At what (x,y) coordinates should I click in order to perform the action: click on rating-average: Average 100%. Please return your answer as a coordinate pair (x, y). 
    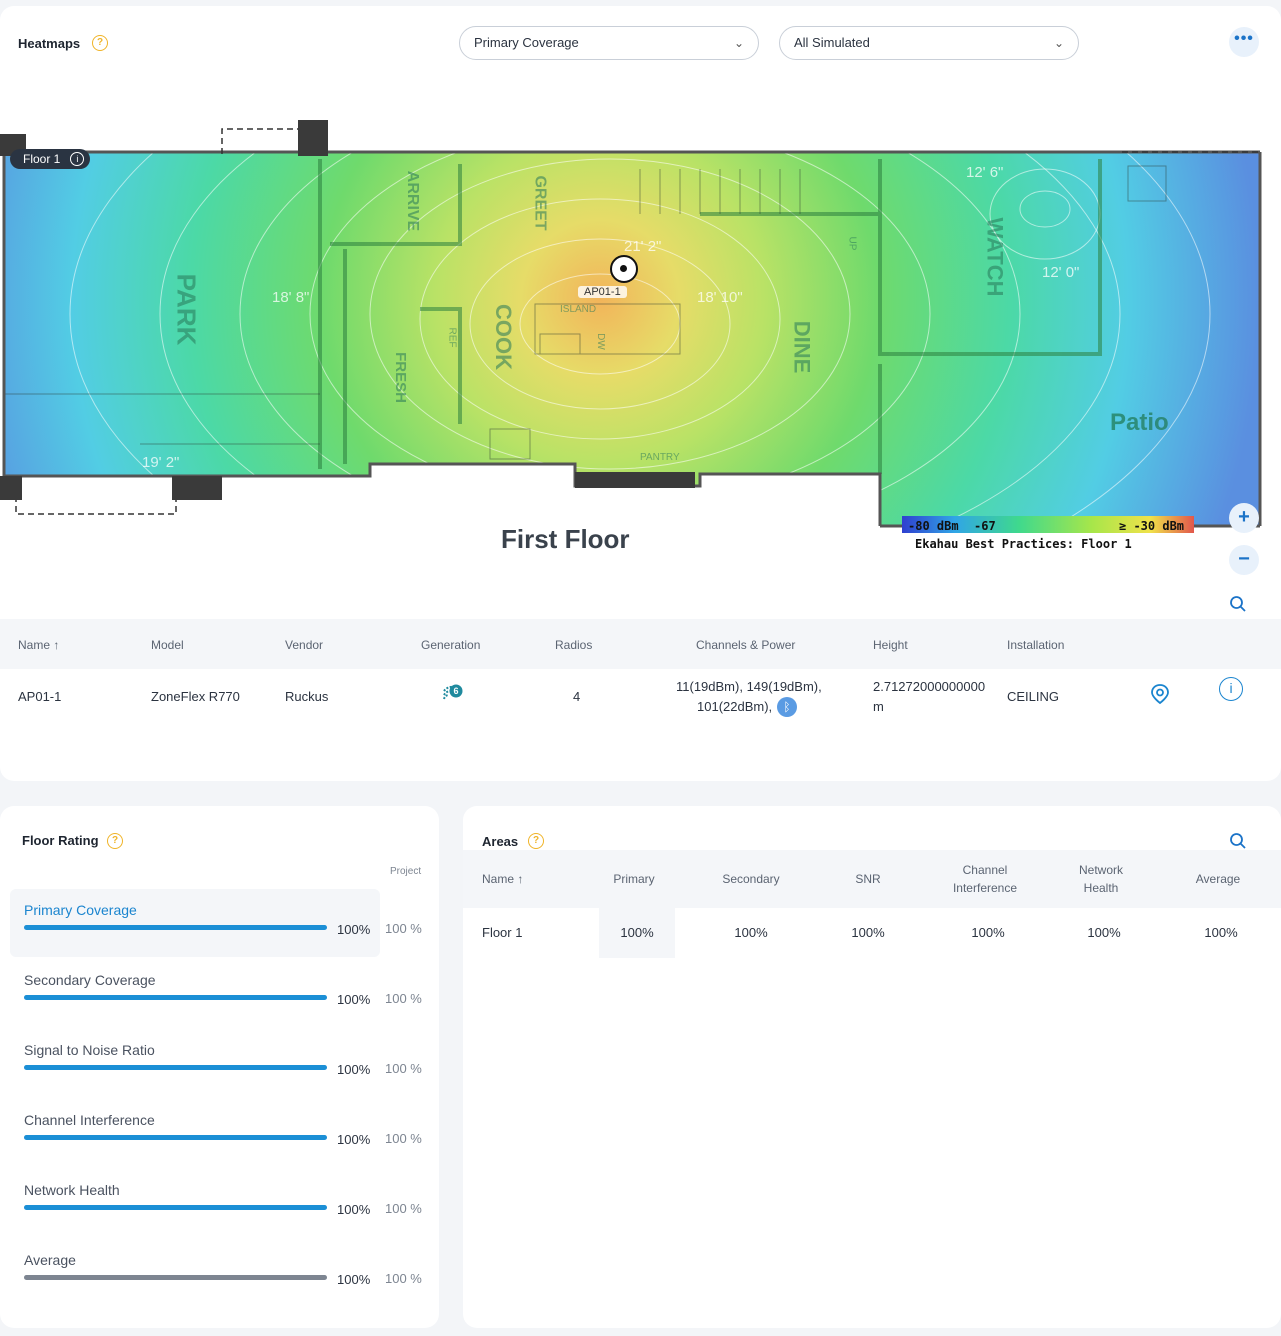
    Looking at the image, I should click on (195, 1273).